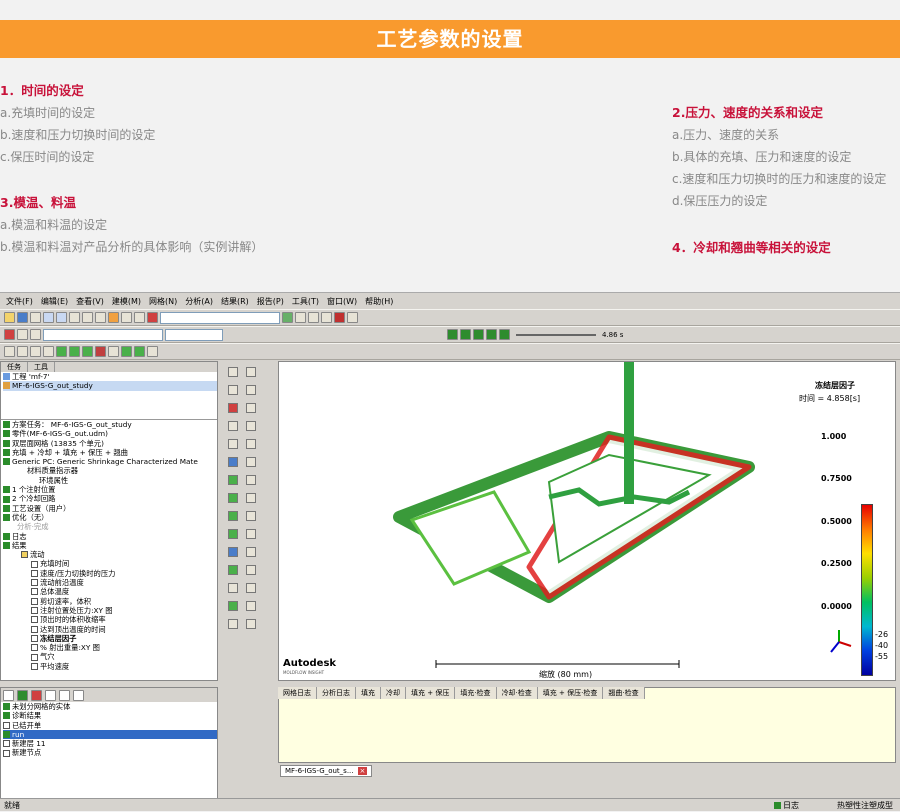 This screenshot has width=900, height=812. I want to click on menu-analysis: 分析(A), so click(199, 301).